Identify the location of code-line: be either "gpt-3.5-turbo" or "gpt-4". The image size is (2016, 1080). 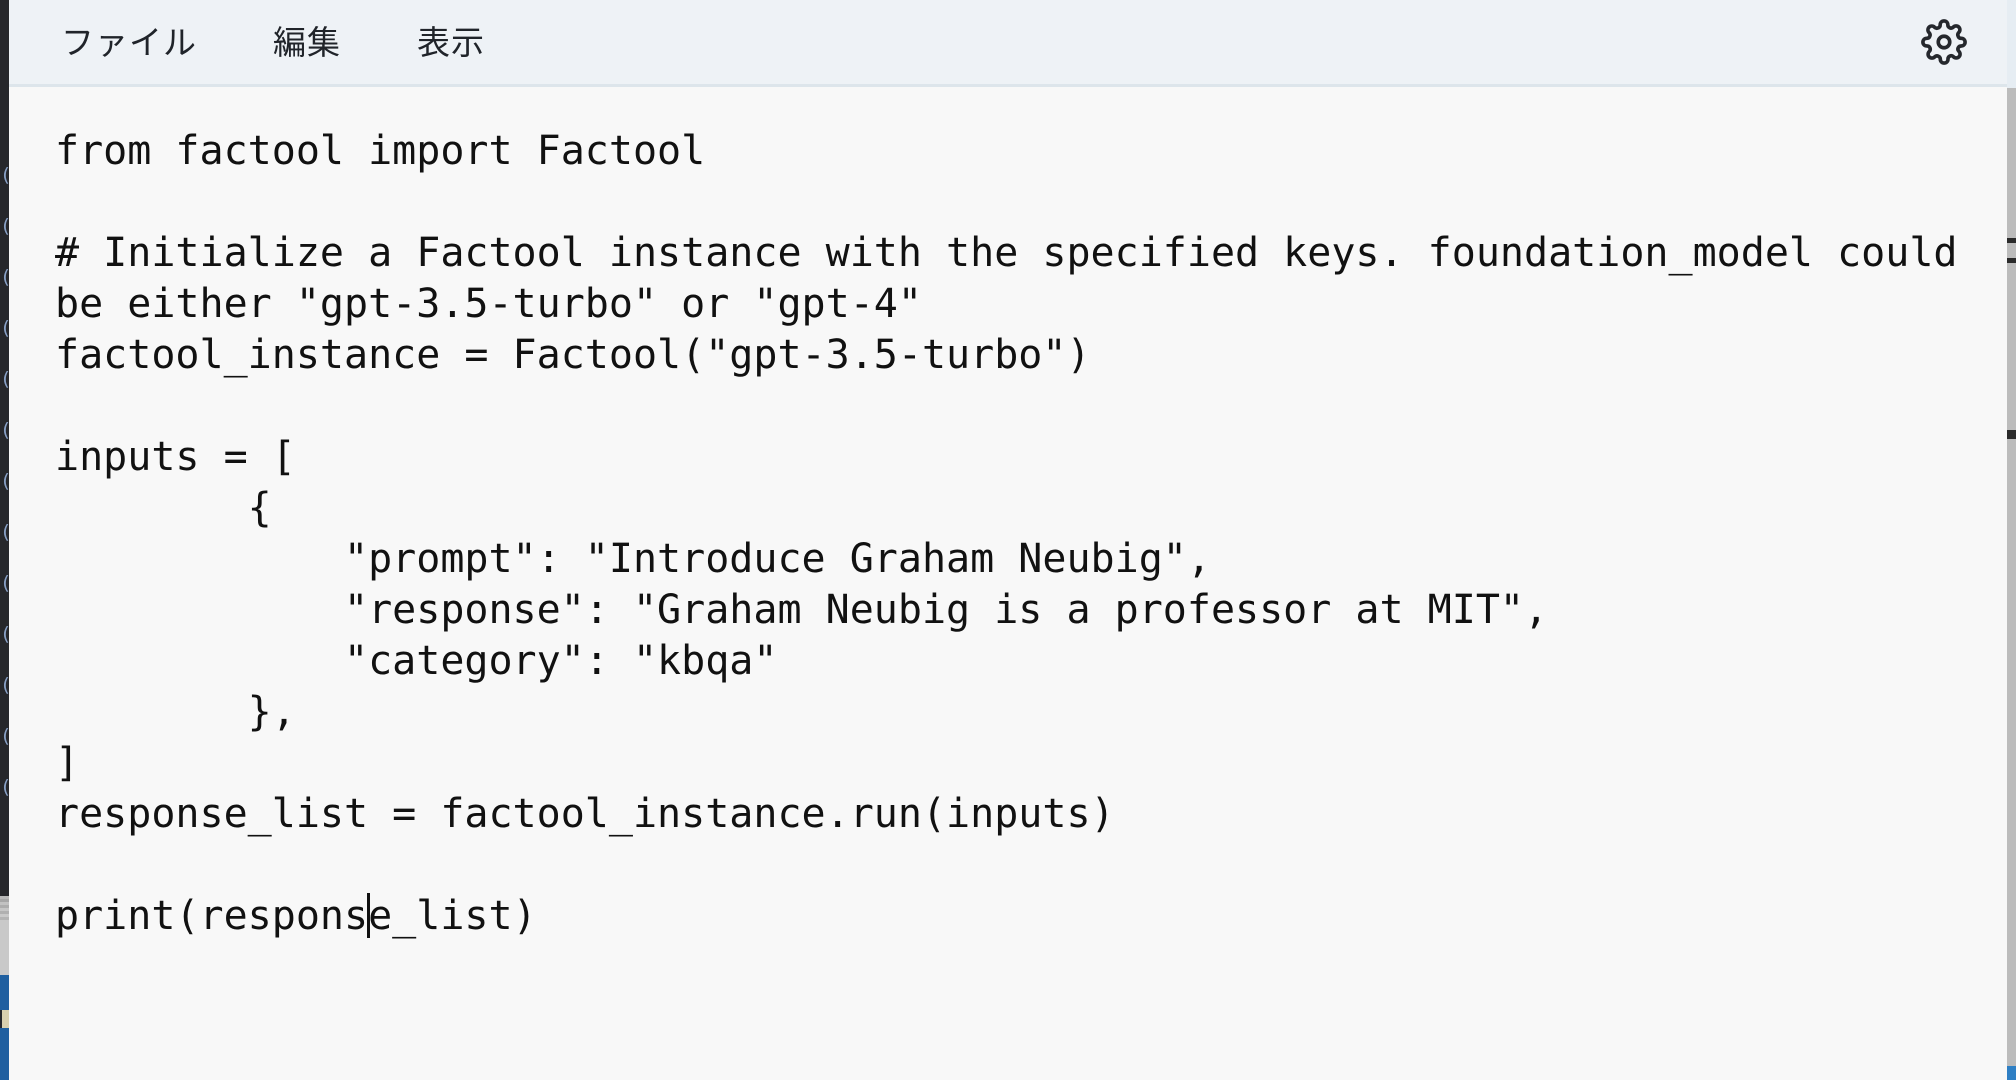
(1031, 304).